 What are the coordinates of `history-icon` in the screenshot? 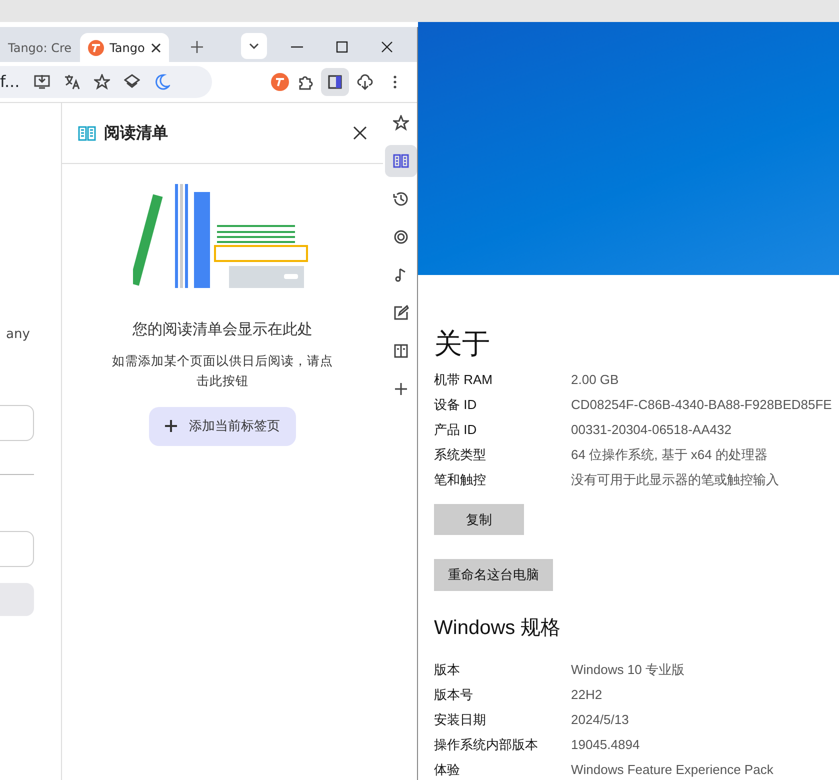 It's located at (400, 199).